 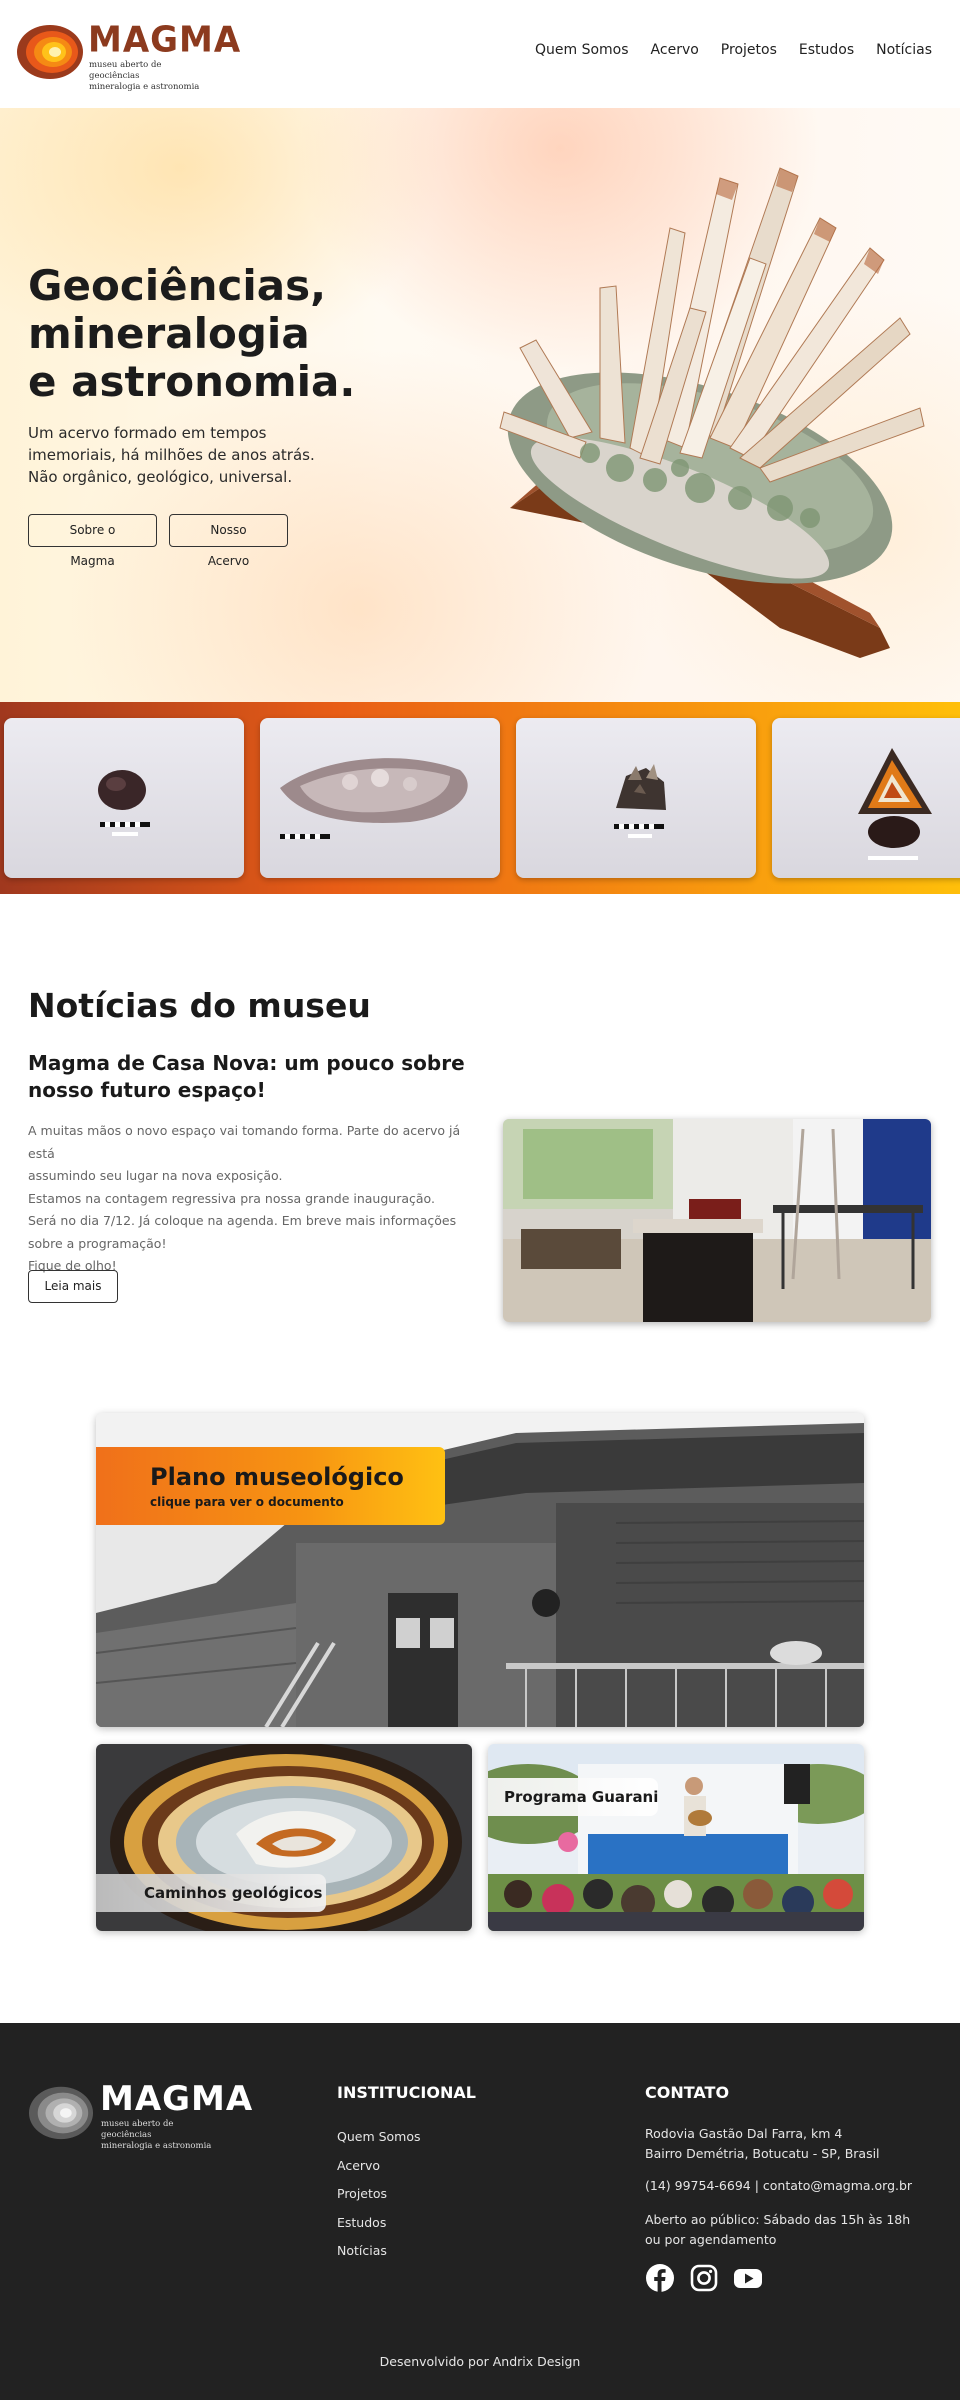 I want to click on hero-text-line: Não orgânico, geológico, universal., so click(x=160, y=477).